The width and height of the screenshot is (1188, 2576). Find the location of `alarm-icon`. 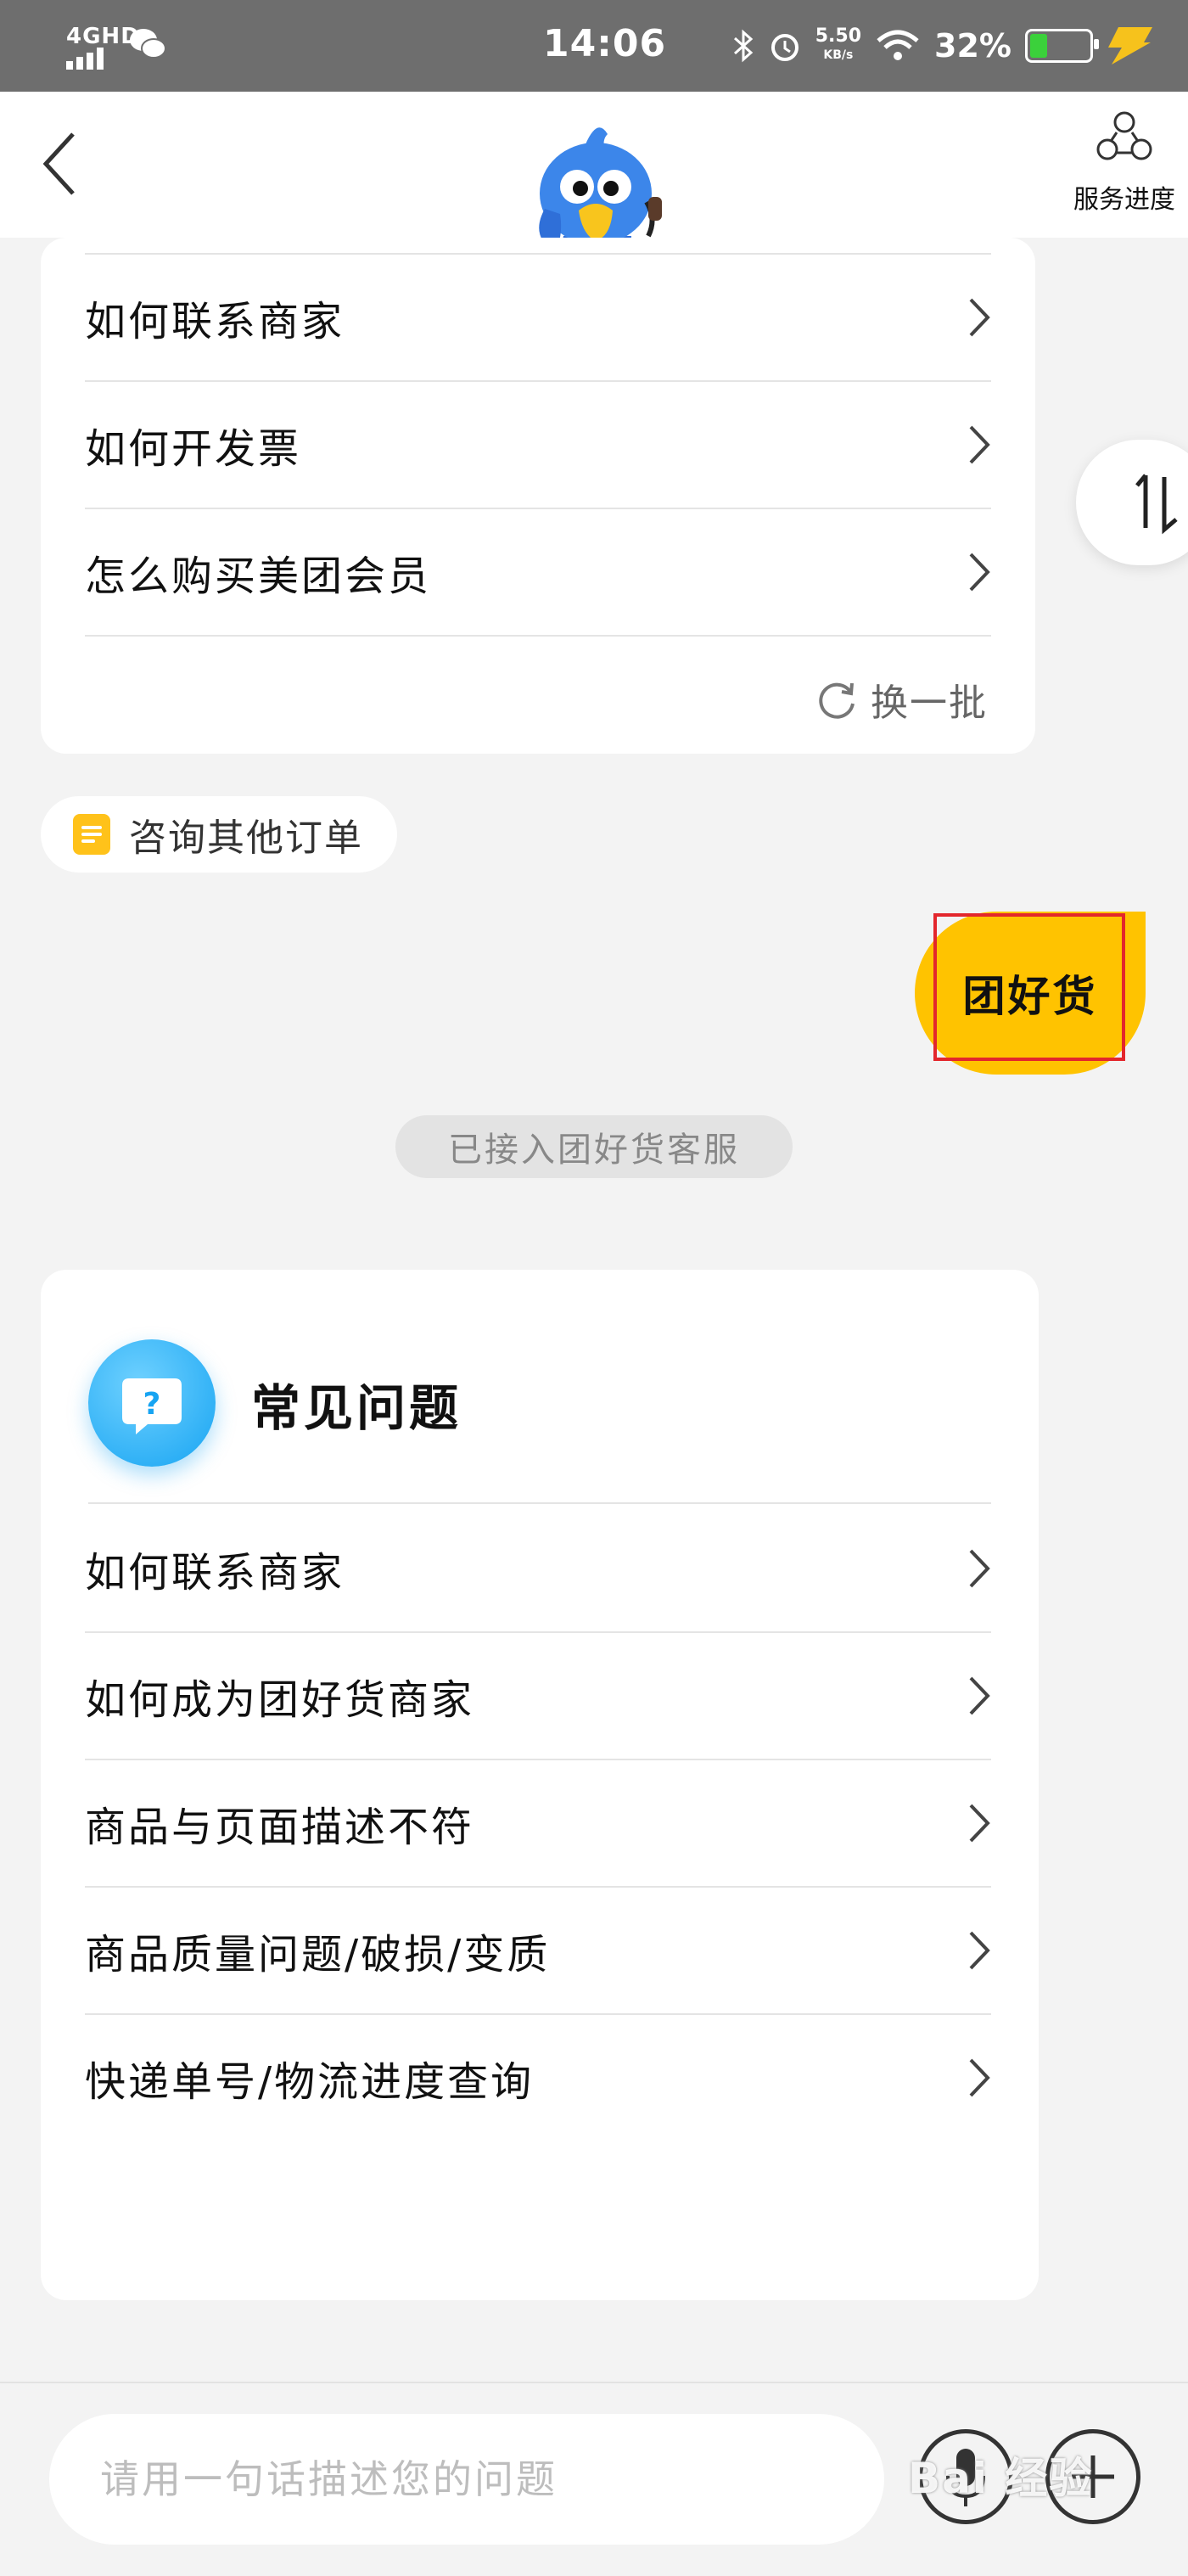

alarm-icon is located at coordinates (785, 47).